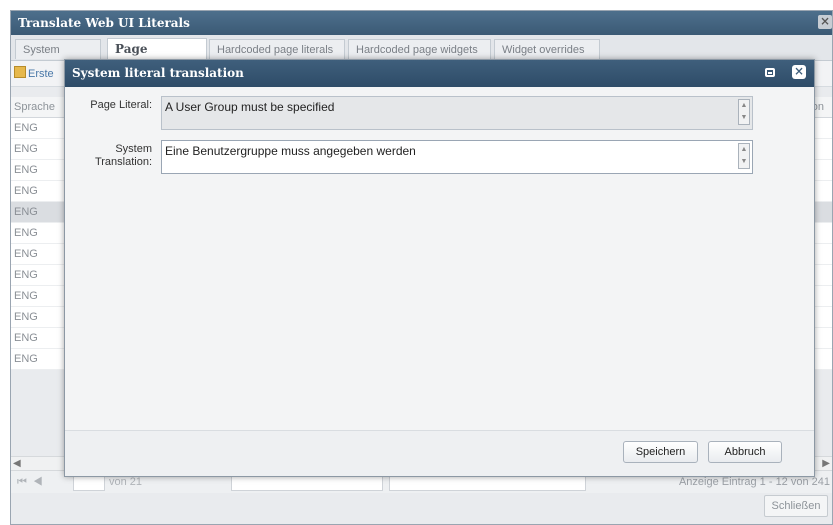  I want to click on page-count: von 21, so click(126, 482).